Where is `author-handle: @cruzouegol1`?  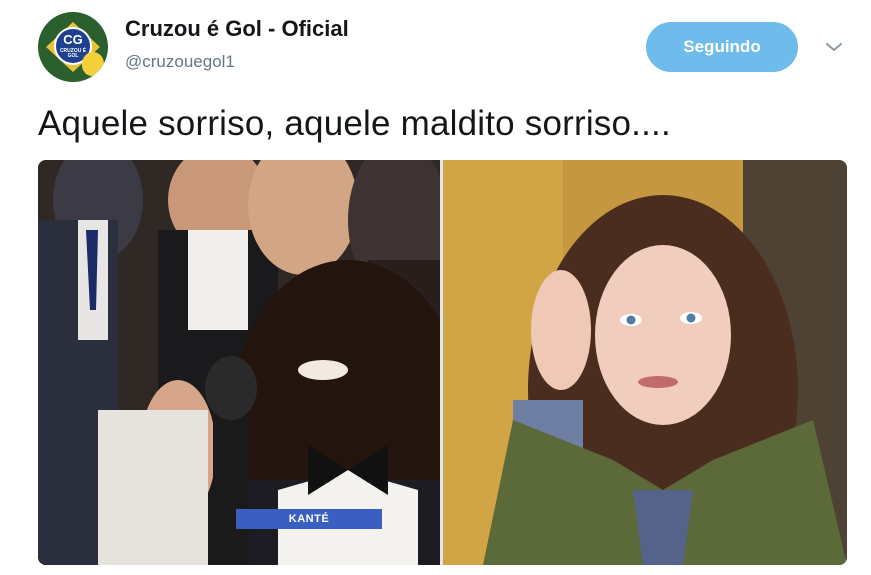 author-handle: @cruzouegol1 is located at coordinates (180, 62).